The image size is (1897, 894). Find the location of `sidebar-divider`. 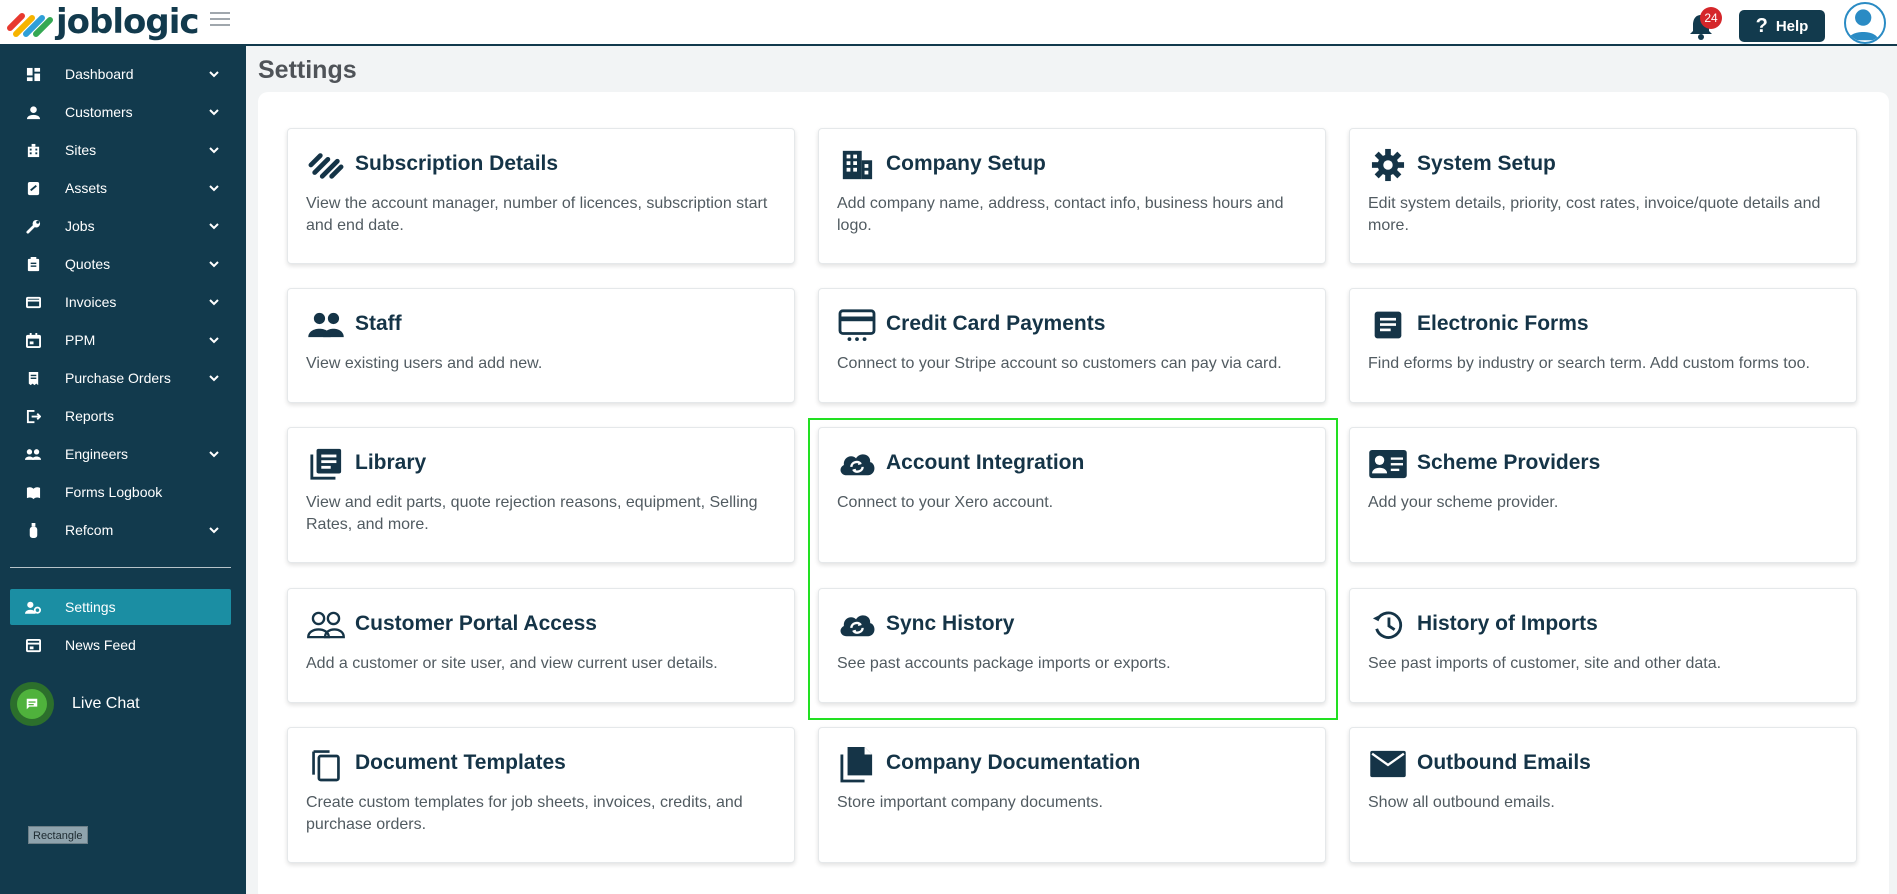

sidebar-divider is located at coordinates (120, 567).